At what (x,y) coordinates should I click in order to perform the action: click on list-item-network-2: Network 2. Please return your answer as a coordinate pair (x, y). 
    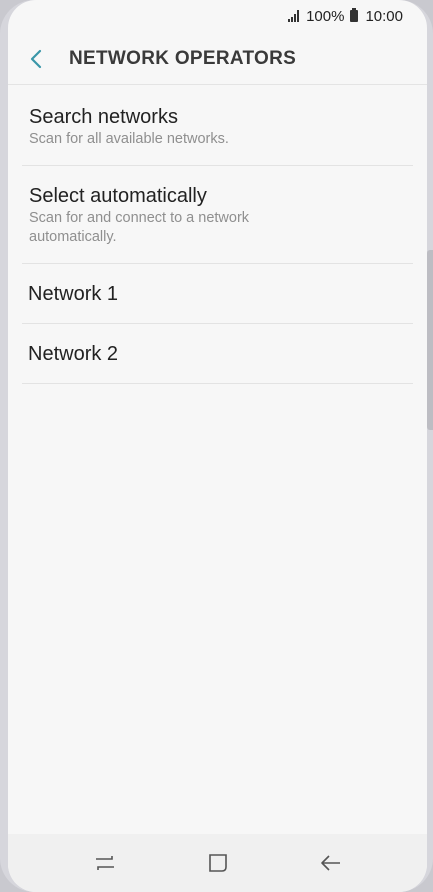
    Looking at the image, I should click on (217, 354).